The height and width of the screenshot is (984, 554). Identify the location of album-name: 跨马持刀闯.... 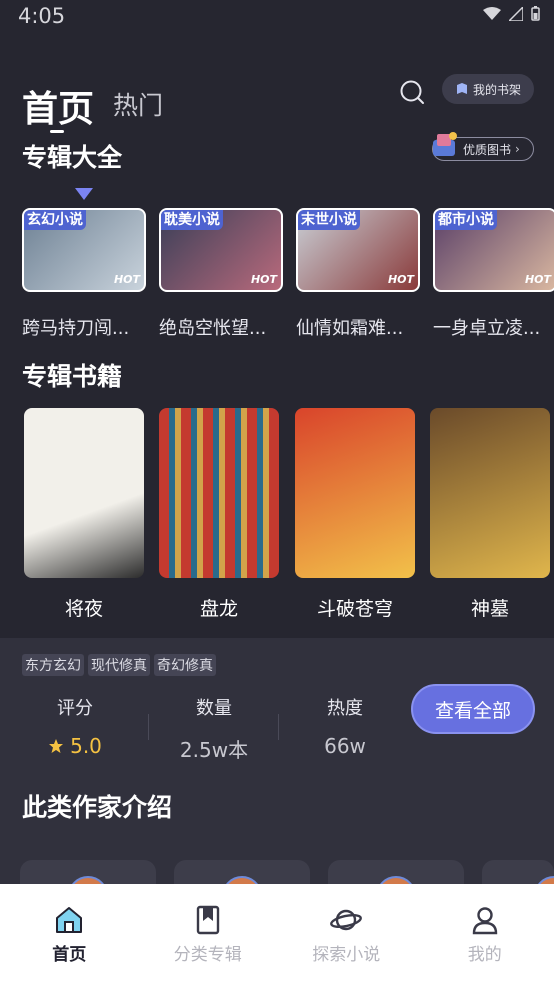
(76, 328).